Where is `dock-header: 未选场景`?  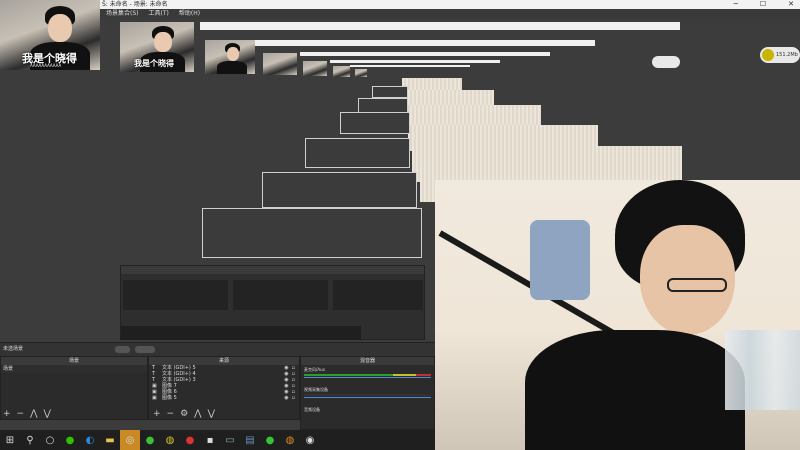
dock-header: 未选场景 is located at coordinates (217, 349).